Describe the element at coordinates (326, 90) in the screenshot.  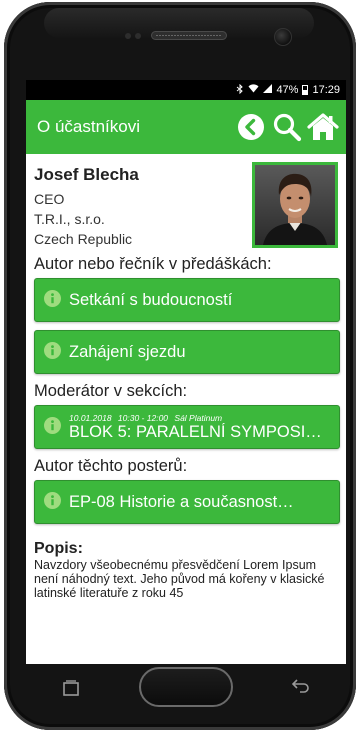
I see `status-time: 17:29` at that location.